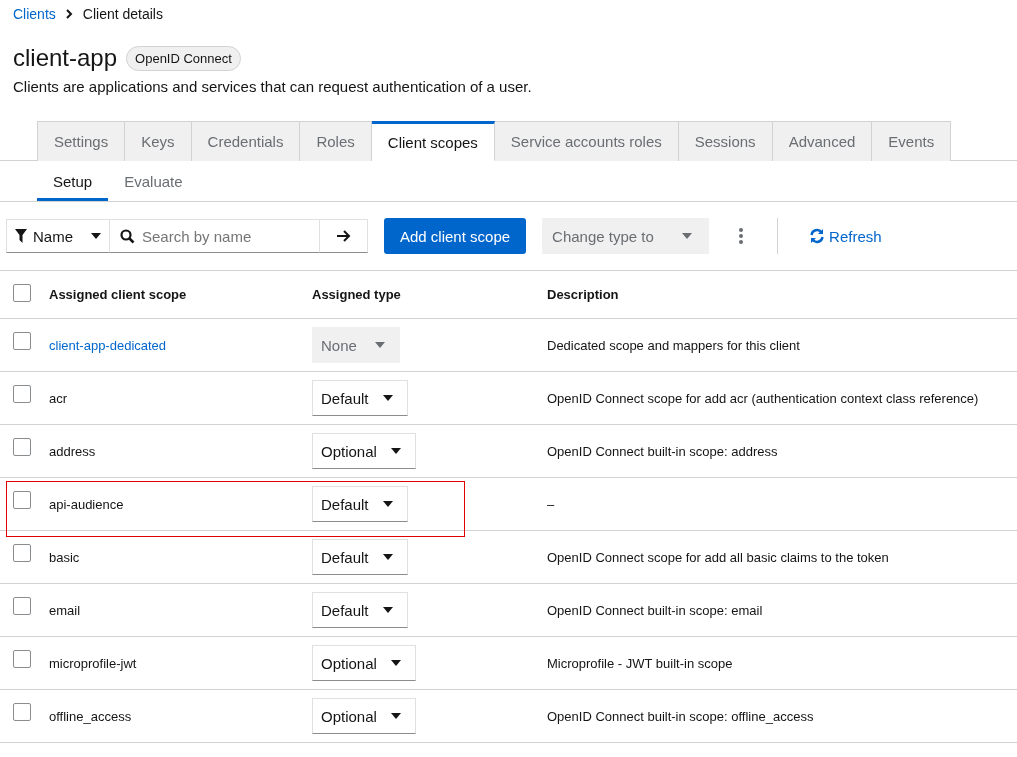 Image resolution: width=1017 pixels, height=757 pixels. I want to click on column-header: Assigned client scope, so click(118, 294).